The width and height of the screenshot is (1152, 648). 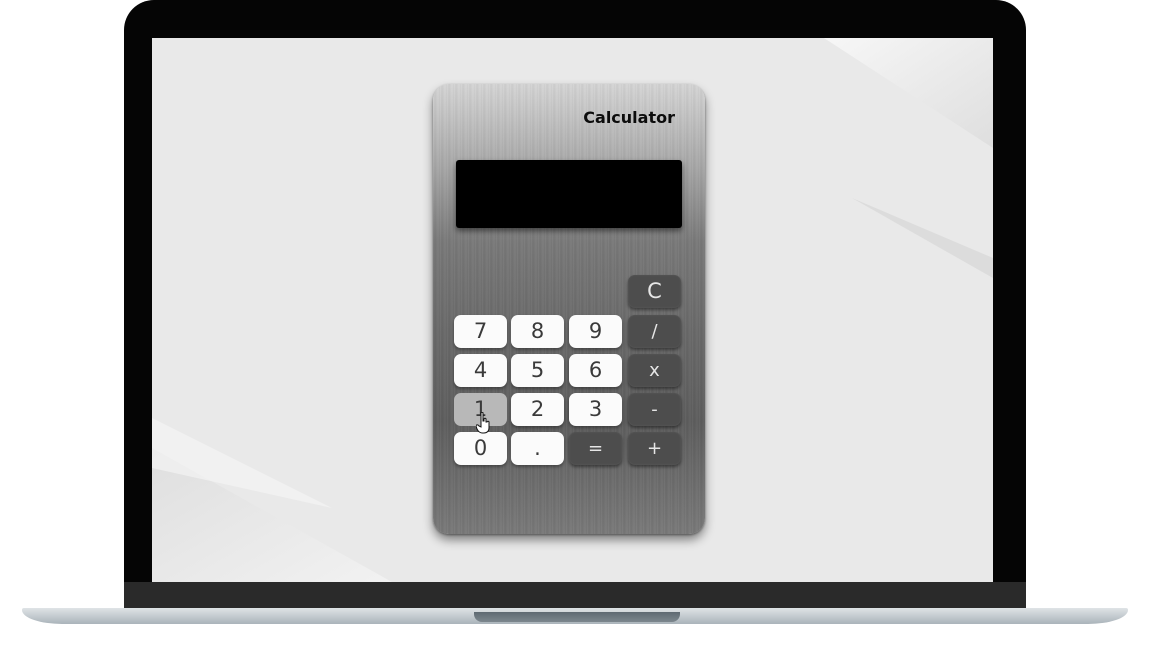 What do you see at coordinates (654, 409) in the screenshot?
I see `subtract-button: -` at bounding box center [654, 409].